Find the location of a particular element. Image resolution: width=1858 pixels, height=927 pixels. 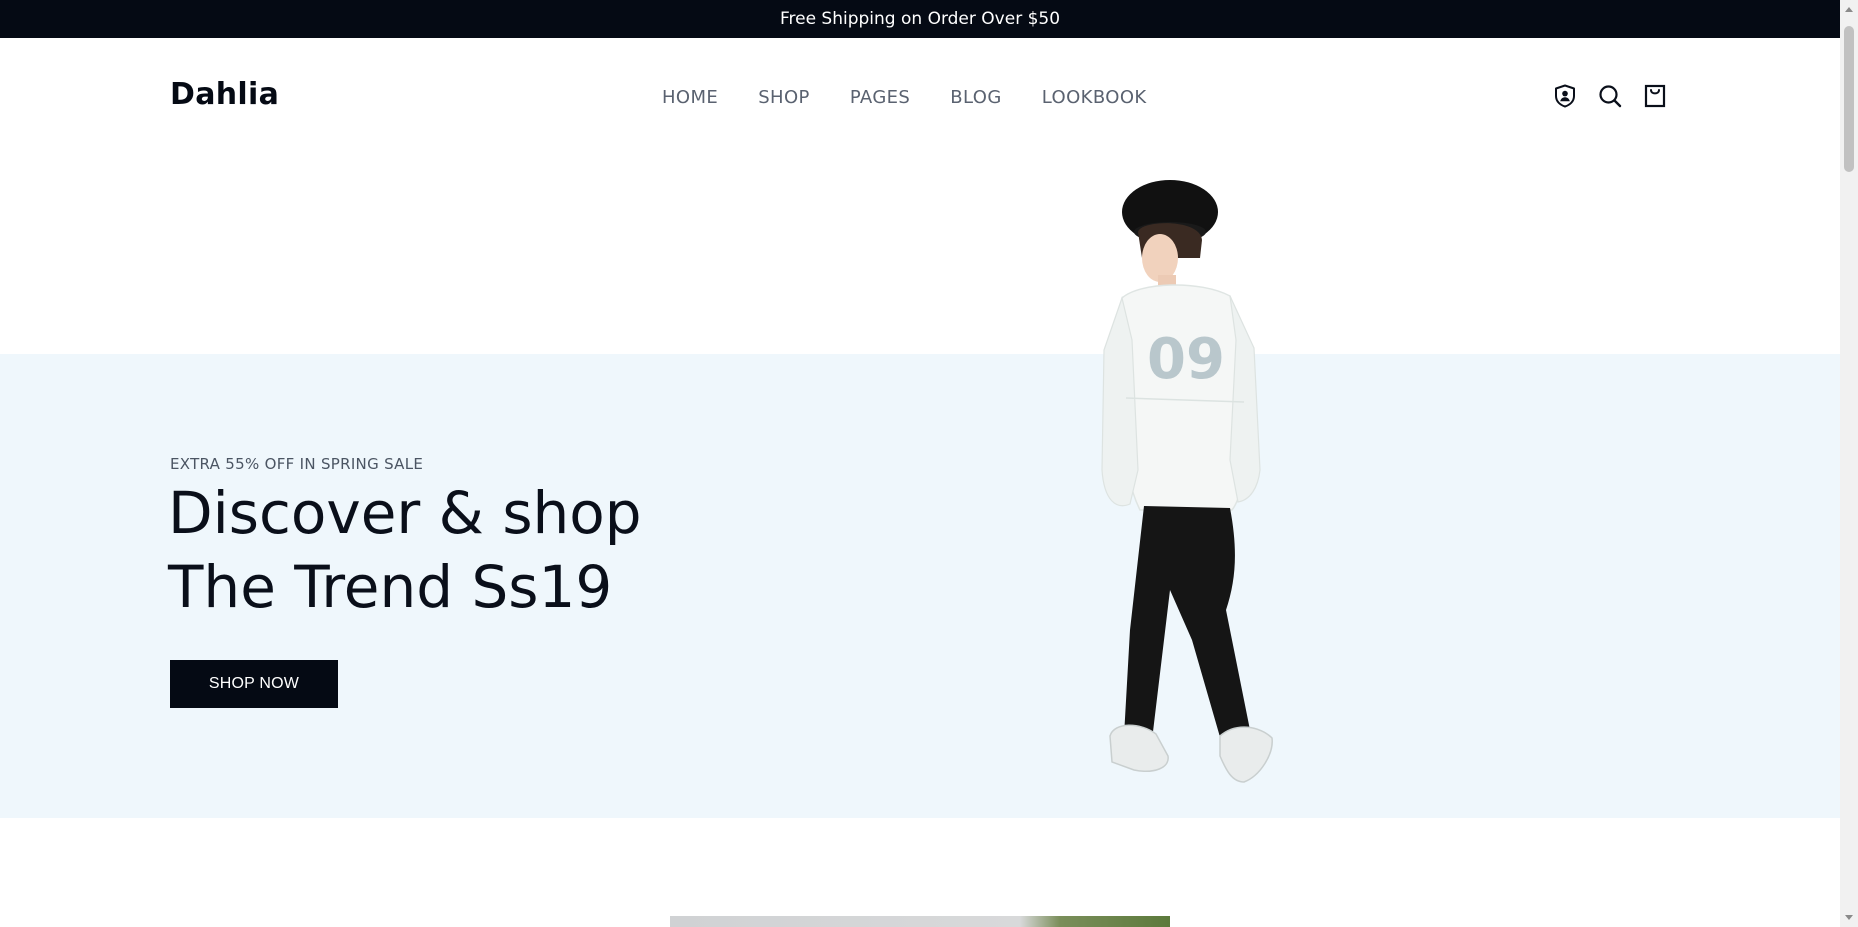

account-icon is located at coordinates (1565, 96).